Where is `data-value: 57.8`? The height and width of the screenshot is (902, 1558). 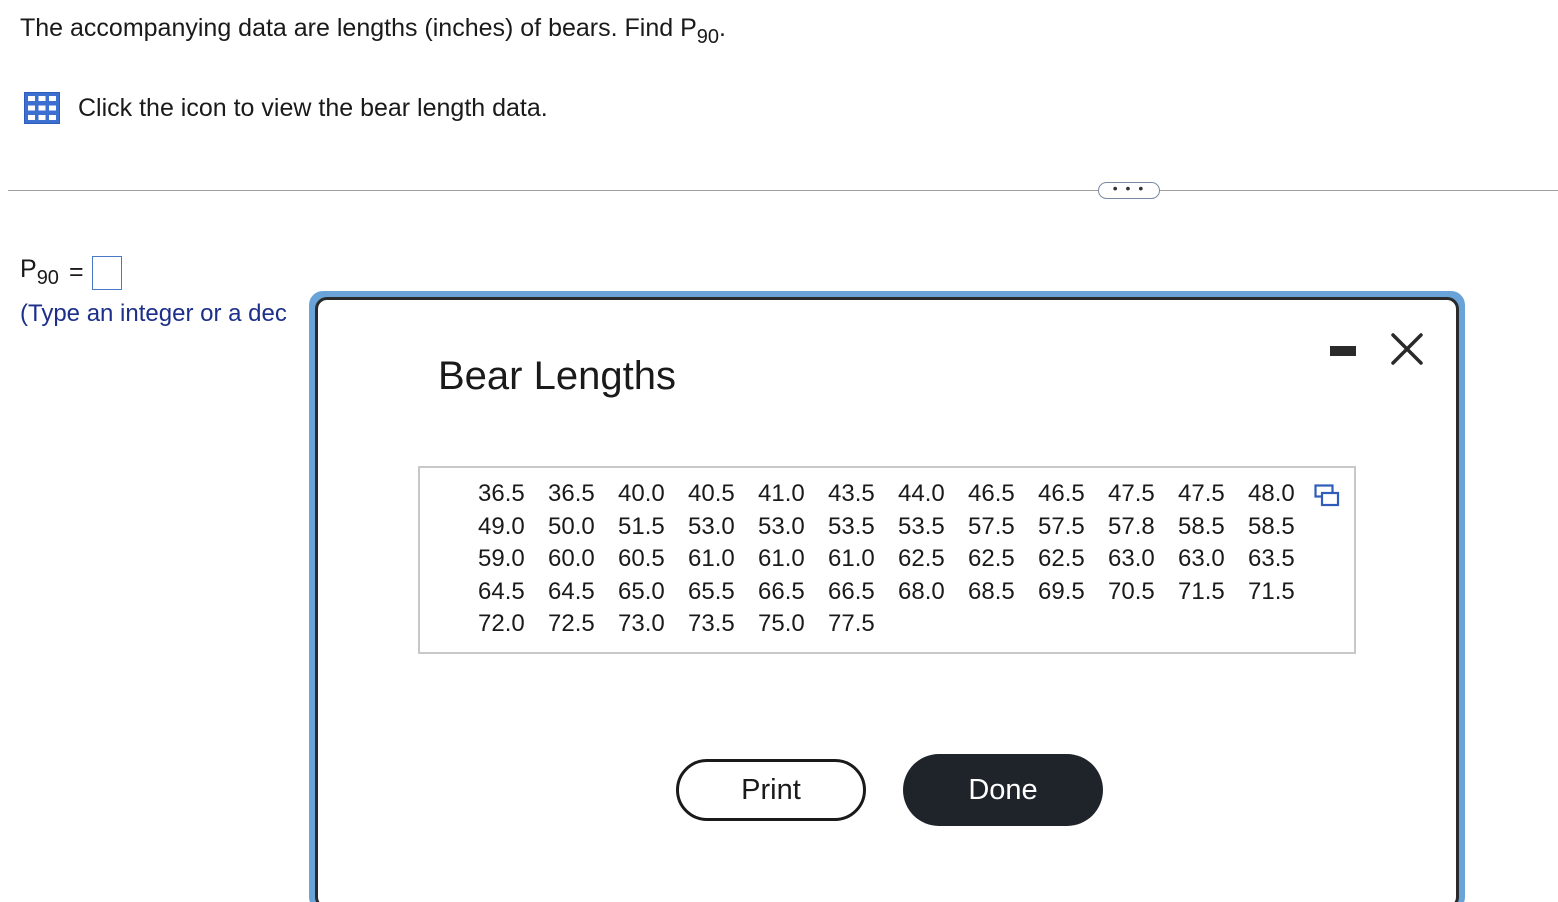
data-value: 57.8 is located at coordinates (1131, 526).